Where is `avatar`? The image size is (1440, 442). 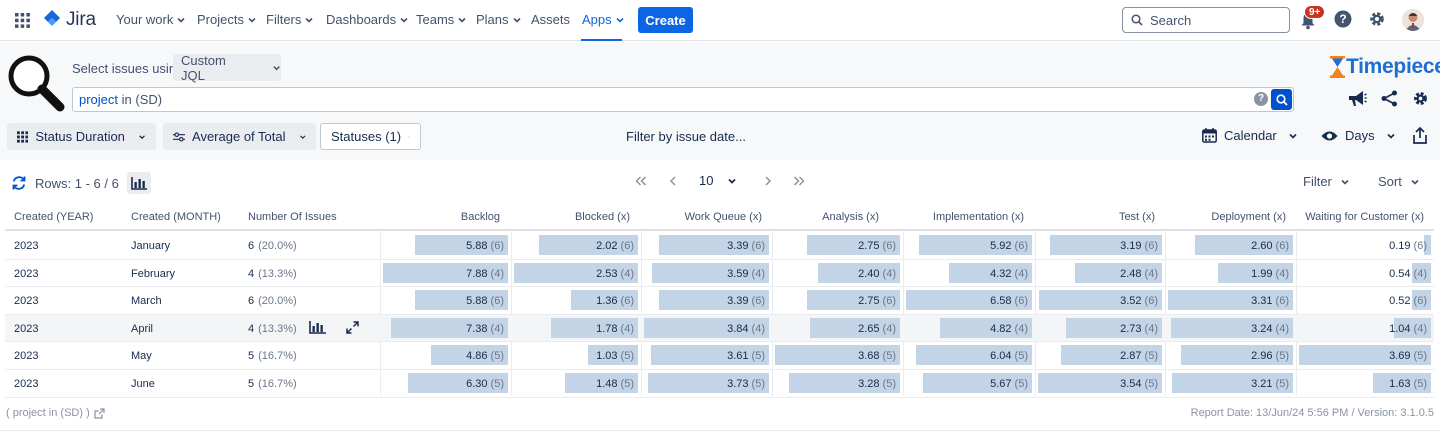 avatar is located at coordinates (1413, 20).